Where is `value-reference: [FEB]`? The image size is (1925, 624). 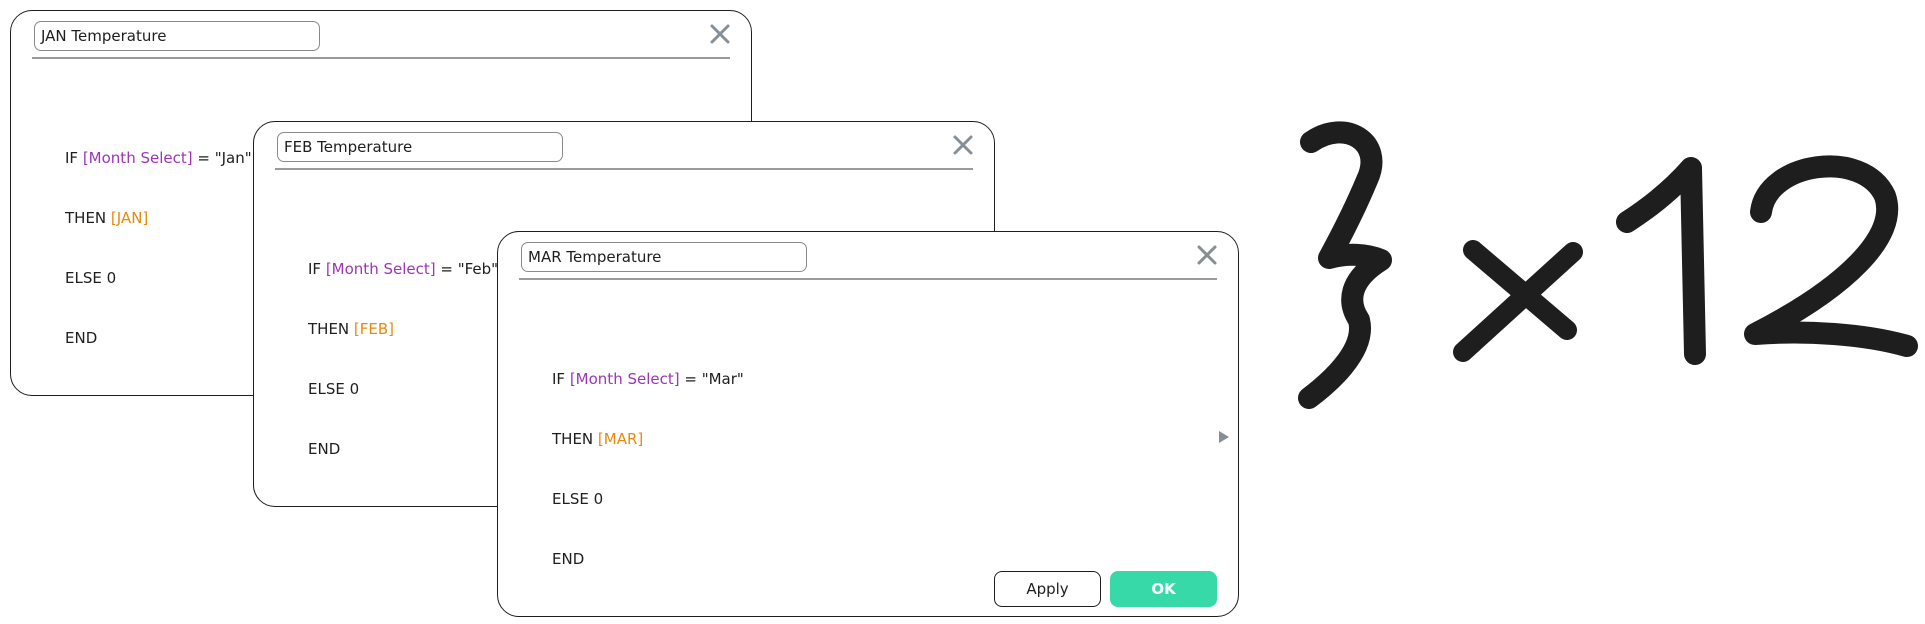 value-reference: [FEB] is located at coordinates (374, 329).